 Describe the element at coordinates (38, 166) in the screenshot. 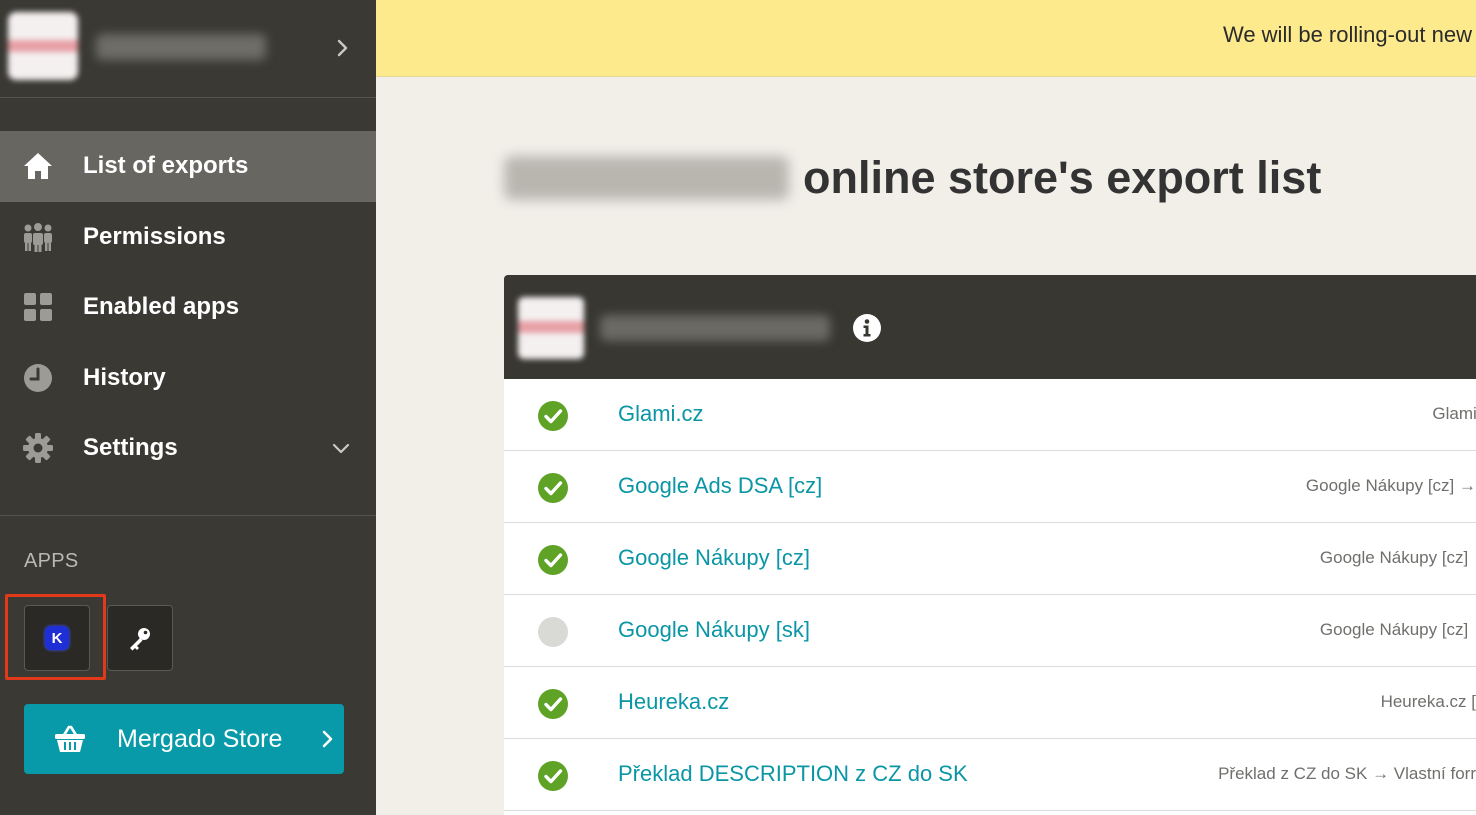

I see `home-icon` at that location.